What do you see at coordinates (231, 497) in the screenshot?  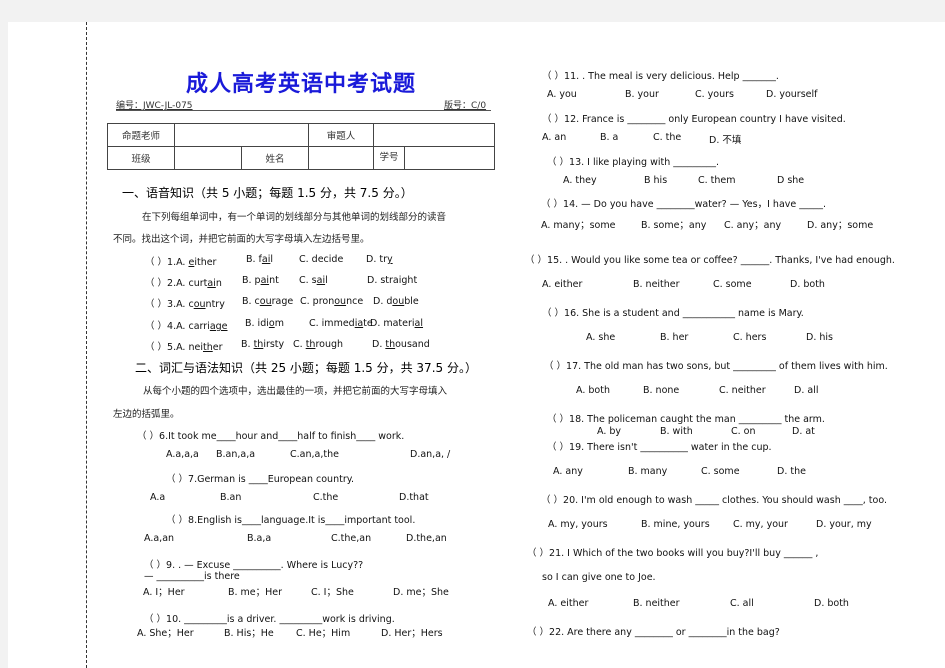 I see `q7-option-b: B.an` at bounding box center [231, 497].